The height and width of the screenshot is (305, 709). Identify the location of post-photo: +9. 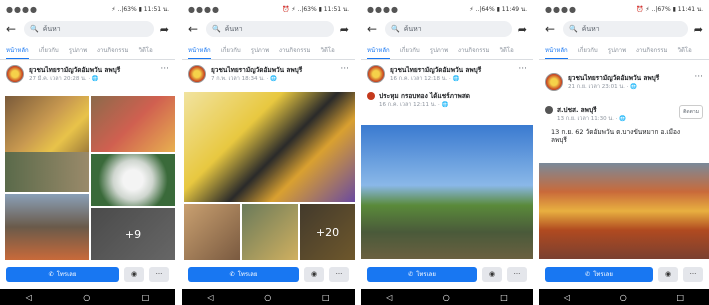
(133, 234).